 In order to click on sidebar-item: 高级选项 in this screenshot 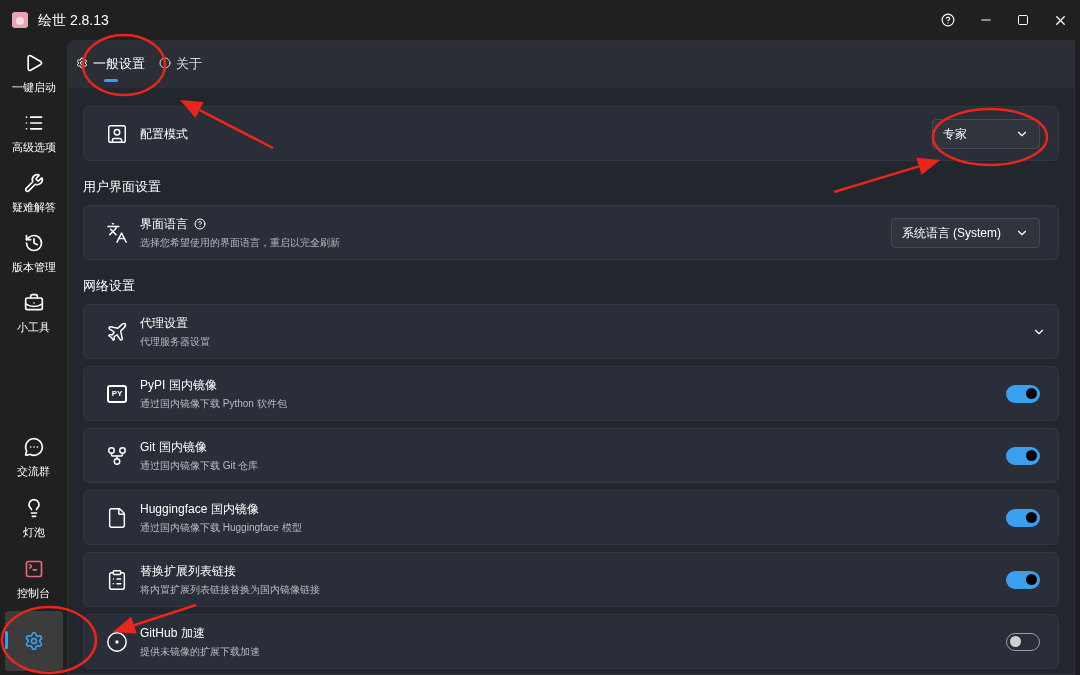, I will do `click(33, 134)`.